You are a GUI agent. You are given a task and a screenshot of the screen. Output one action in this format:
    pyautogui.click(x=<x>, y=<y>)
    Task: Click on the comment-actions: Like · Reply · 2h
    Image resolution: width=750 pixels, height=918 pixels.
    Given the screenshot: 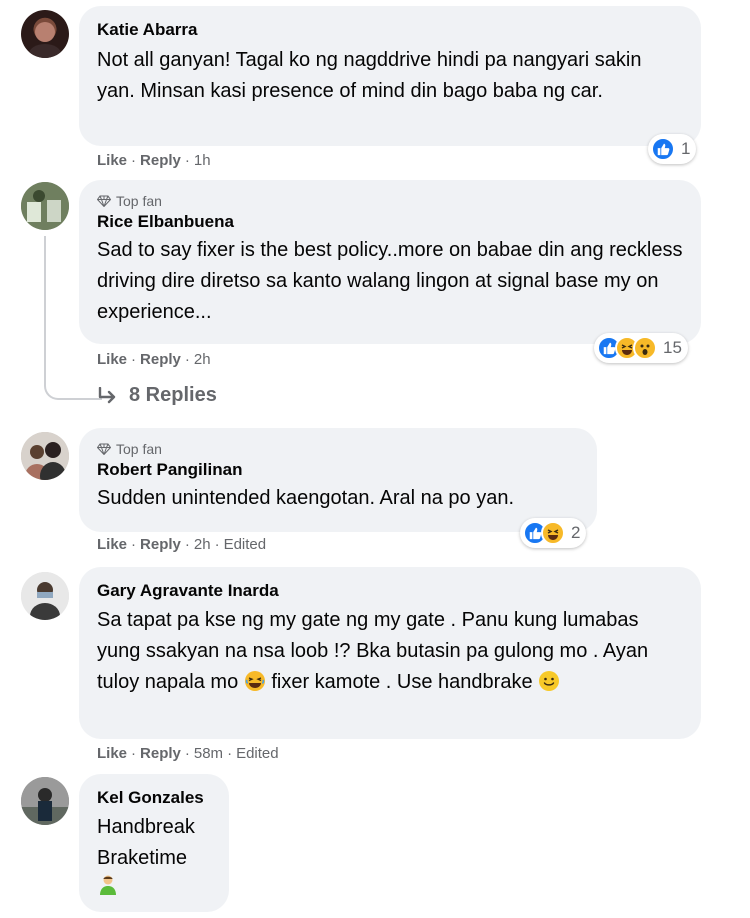 What is the action you would take?
    pyautogui.click(x=154, y=359)
    